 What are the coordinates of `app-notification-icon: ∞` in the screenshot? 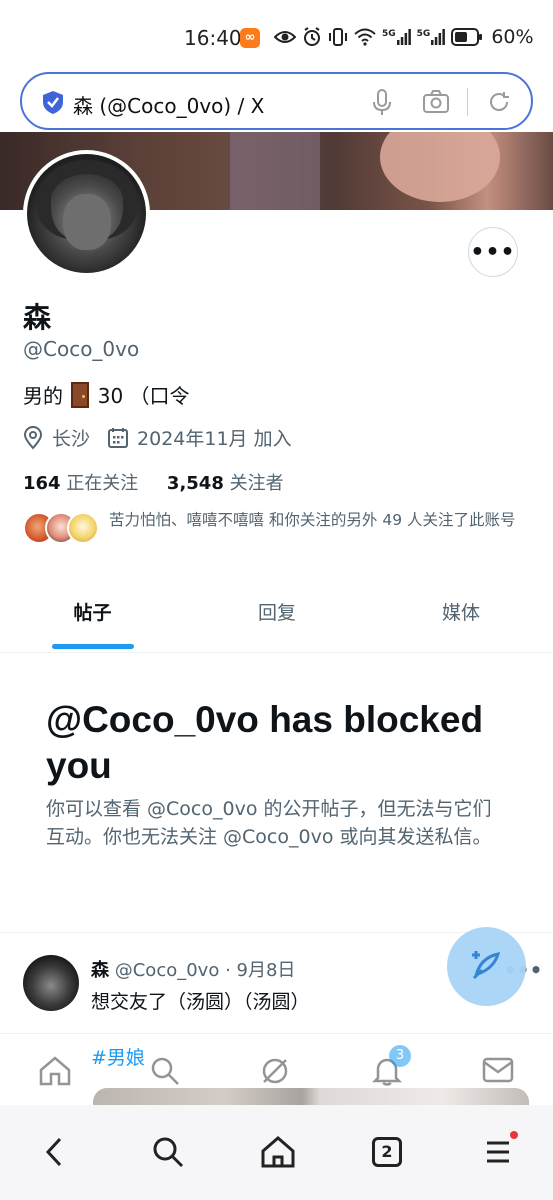 It's located at (250, 38).